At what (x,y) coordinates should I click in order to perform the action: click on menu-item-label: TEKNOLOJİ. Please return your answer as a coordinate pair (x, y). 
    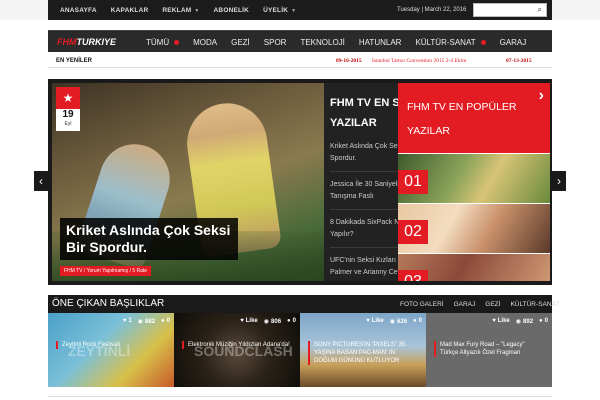
    Looking at the image, I should click on (322, 42).